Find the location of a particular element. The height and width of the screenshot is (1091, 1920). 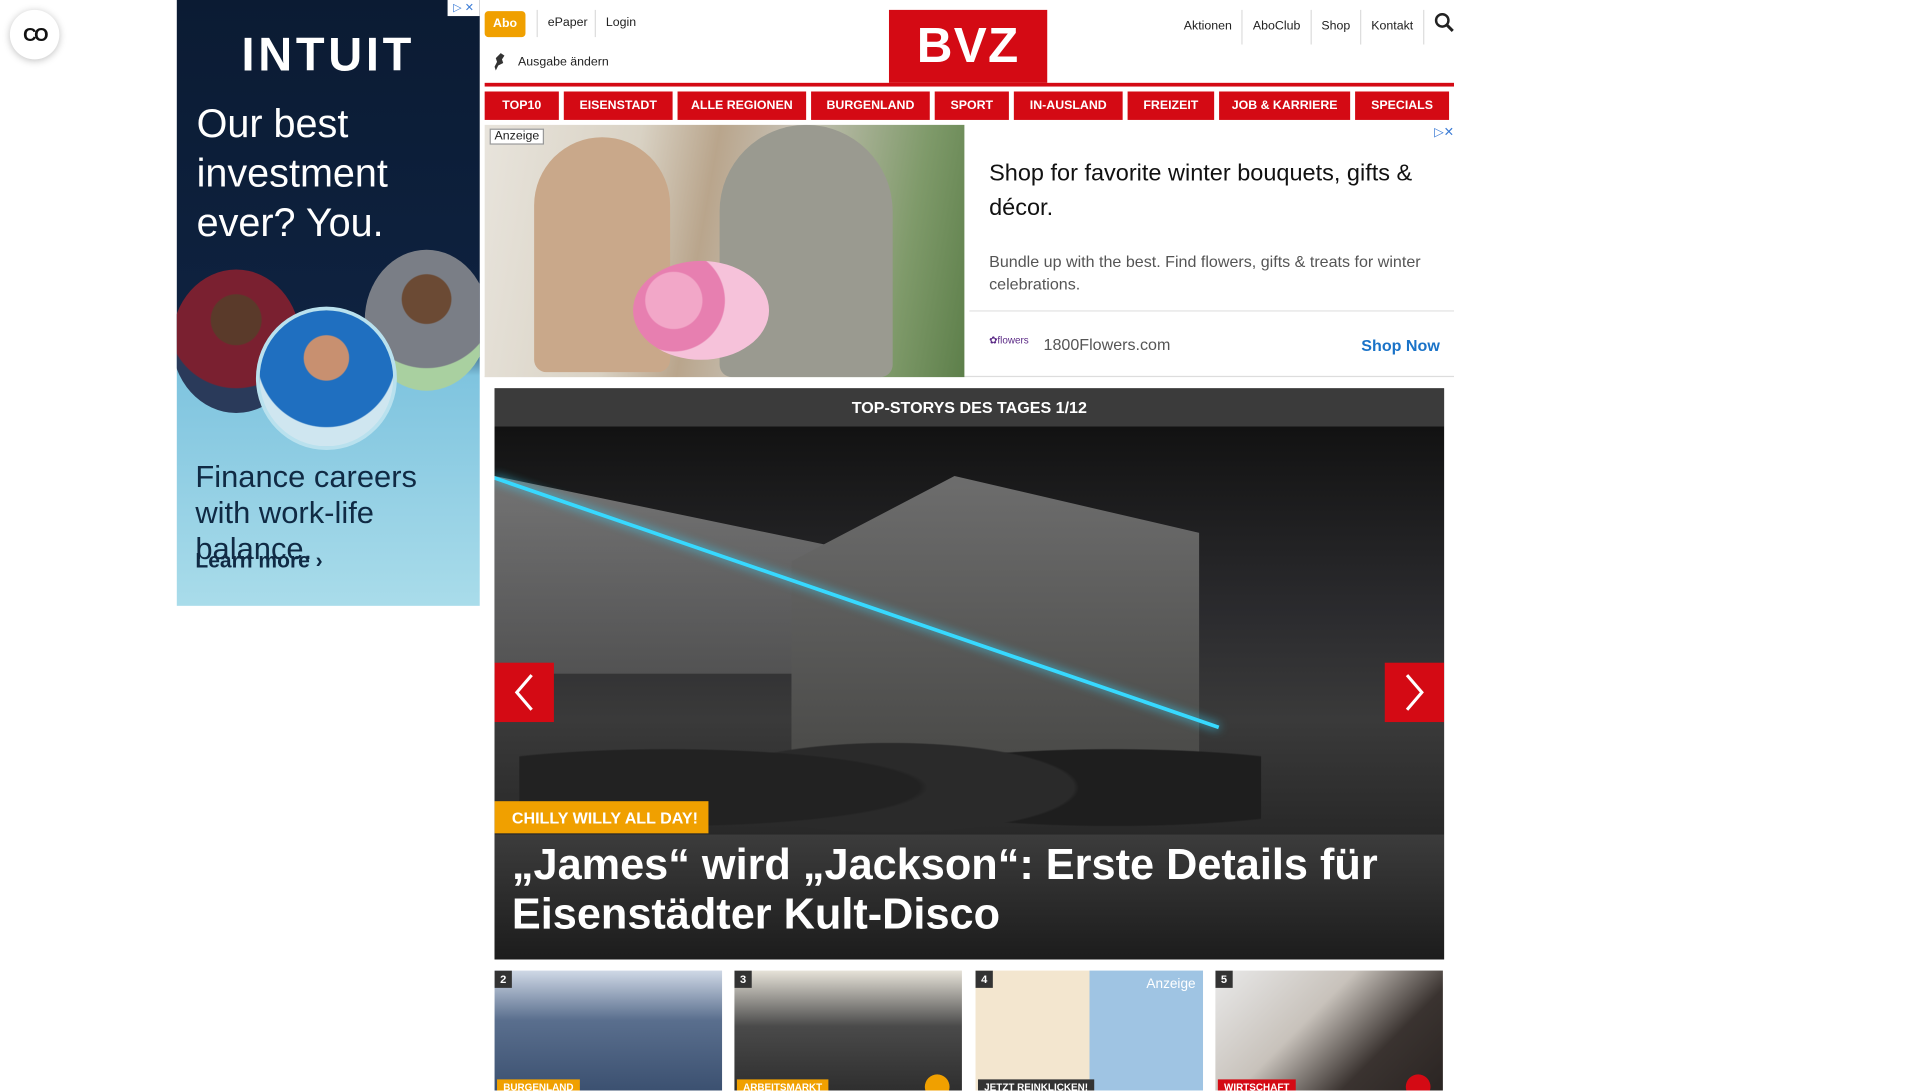

ad-domain: 1800Flowers.com is located at coordinates (1107, 344).